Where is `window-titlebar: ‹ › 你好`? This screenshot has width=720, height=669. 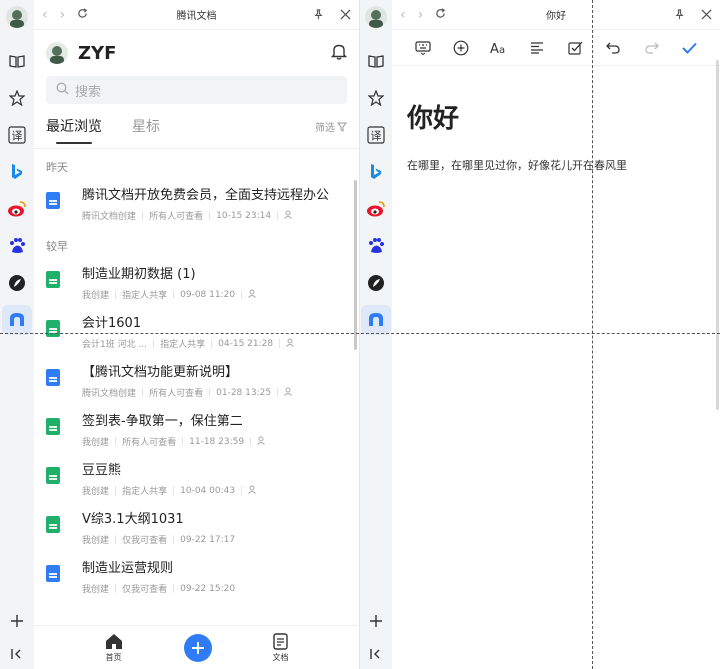 window-titlebar: ‹ › 你好 is located at coordinates (556, 15).